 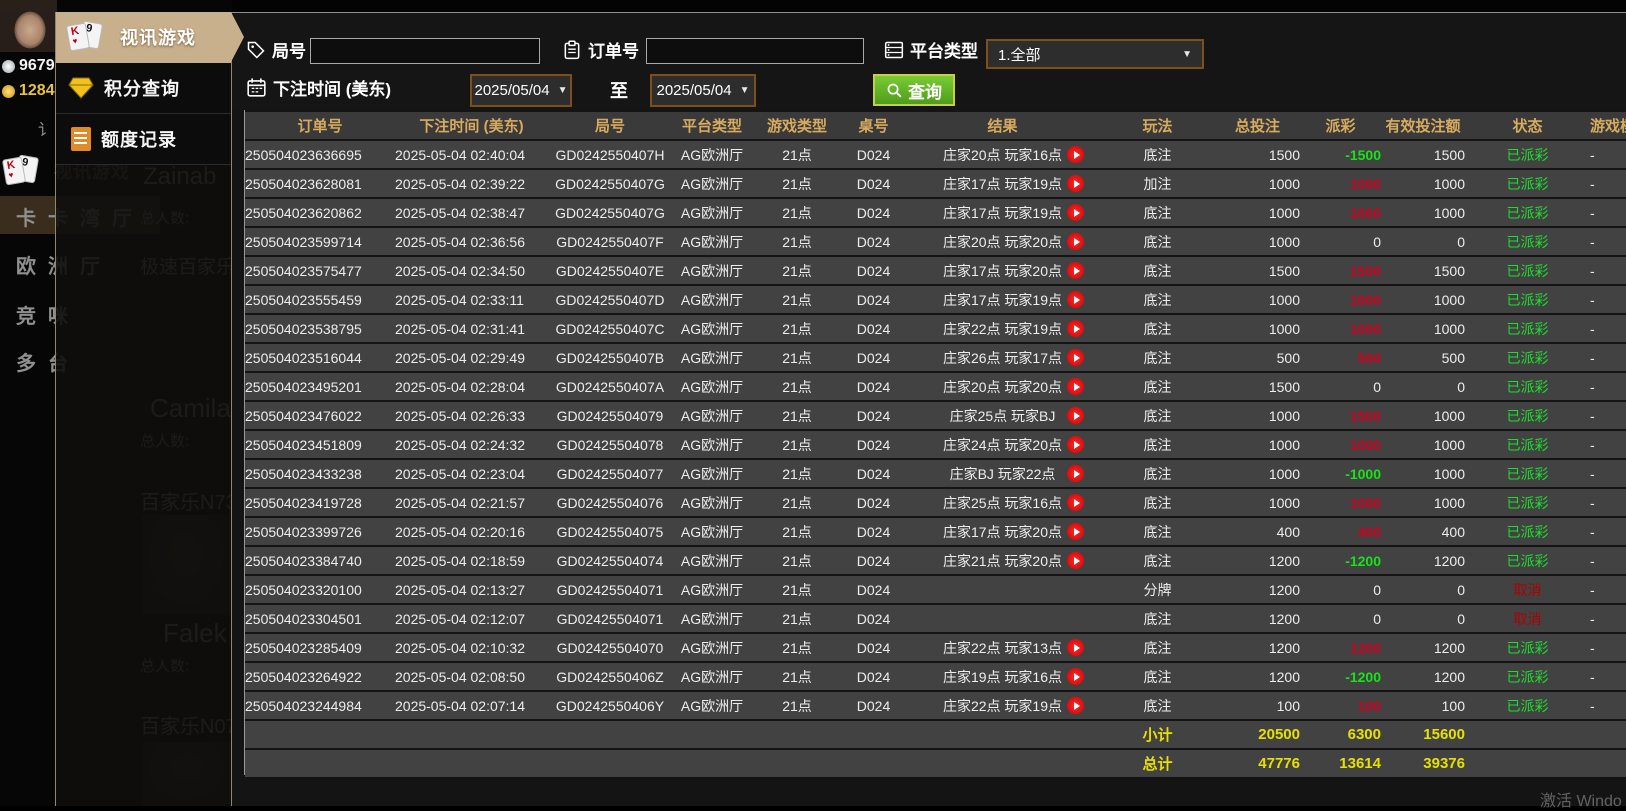 I want to click on user-avatar, so click(x=28, y=26).